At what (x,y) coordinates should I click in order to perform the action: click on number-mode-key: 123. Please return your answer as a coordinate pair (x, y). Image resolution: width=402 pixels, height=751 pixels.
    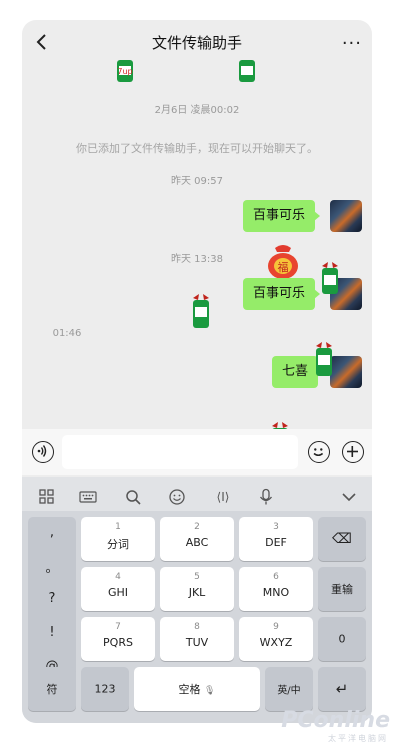
    Looking at the image, I should click on (105, 689).